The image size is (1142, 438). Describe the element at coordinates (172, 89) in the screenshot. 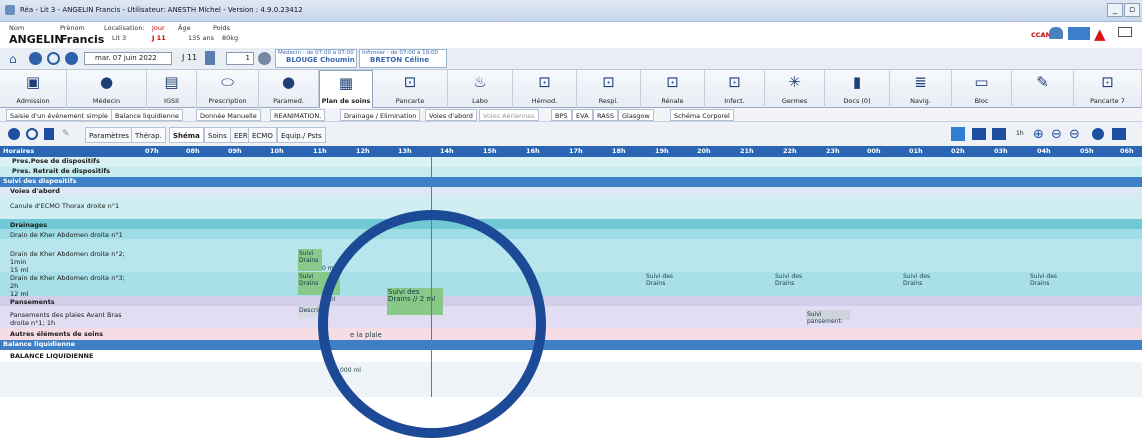

I see `module-igsii: ▤ IGSII` at that location.